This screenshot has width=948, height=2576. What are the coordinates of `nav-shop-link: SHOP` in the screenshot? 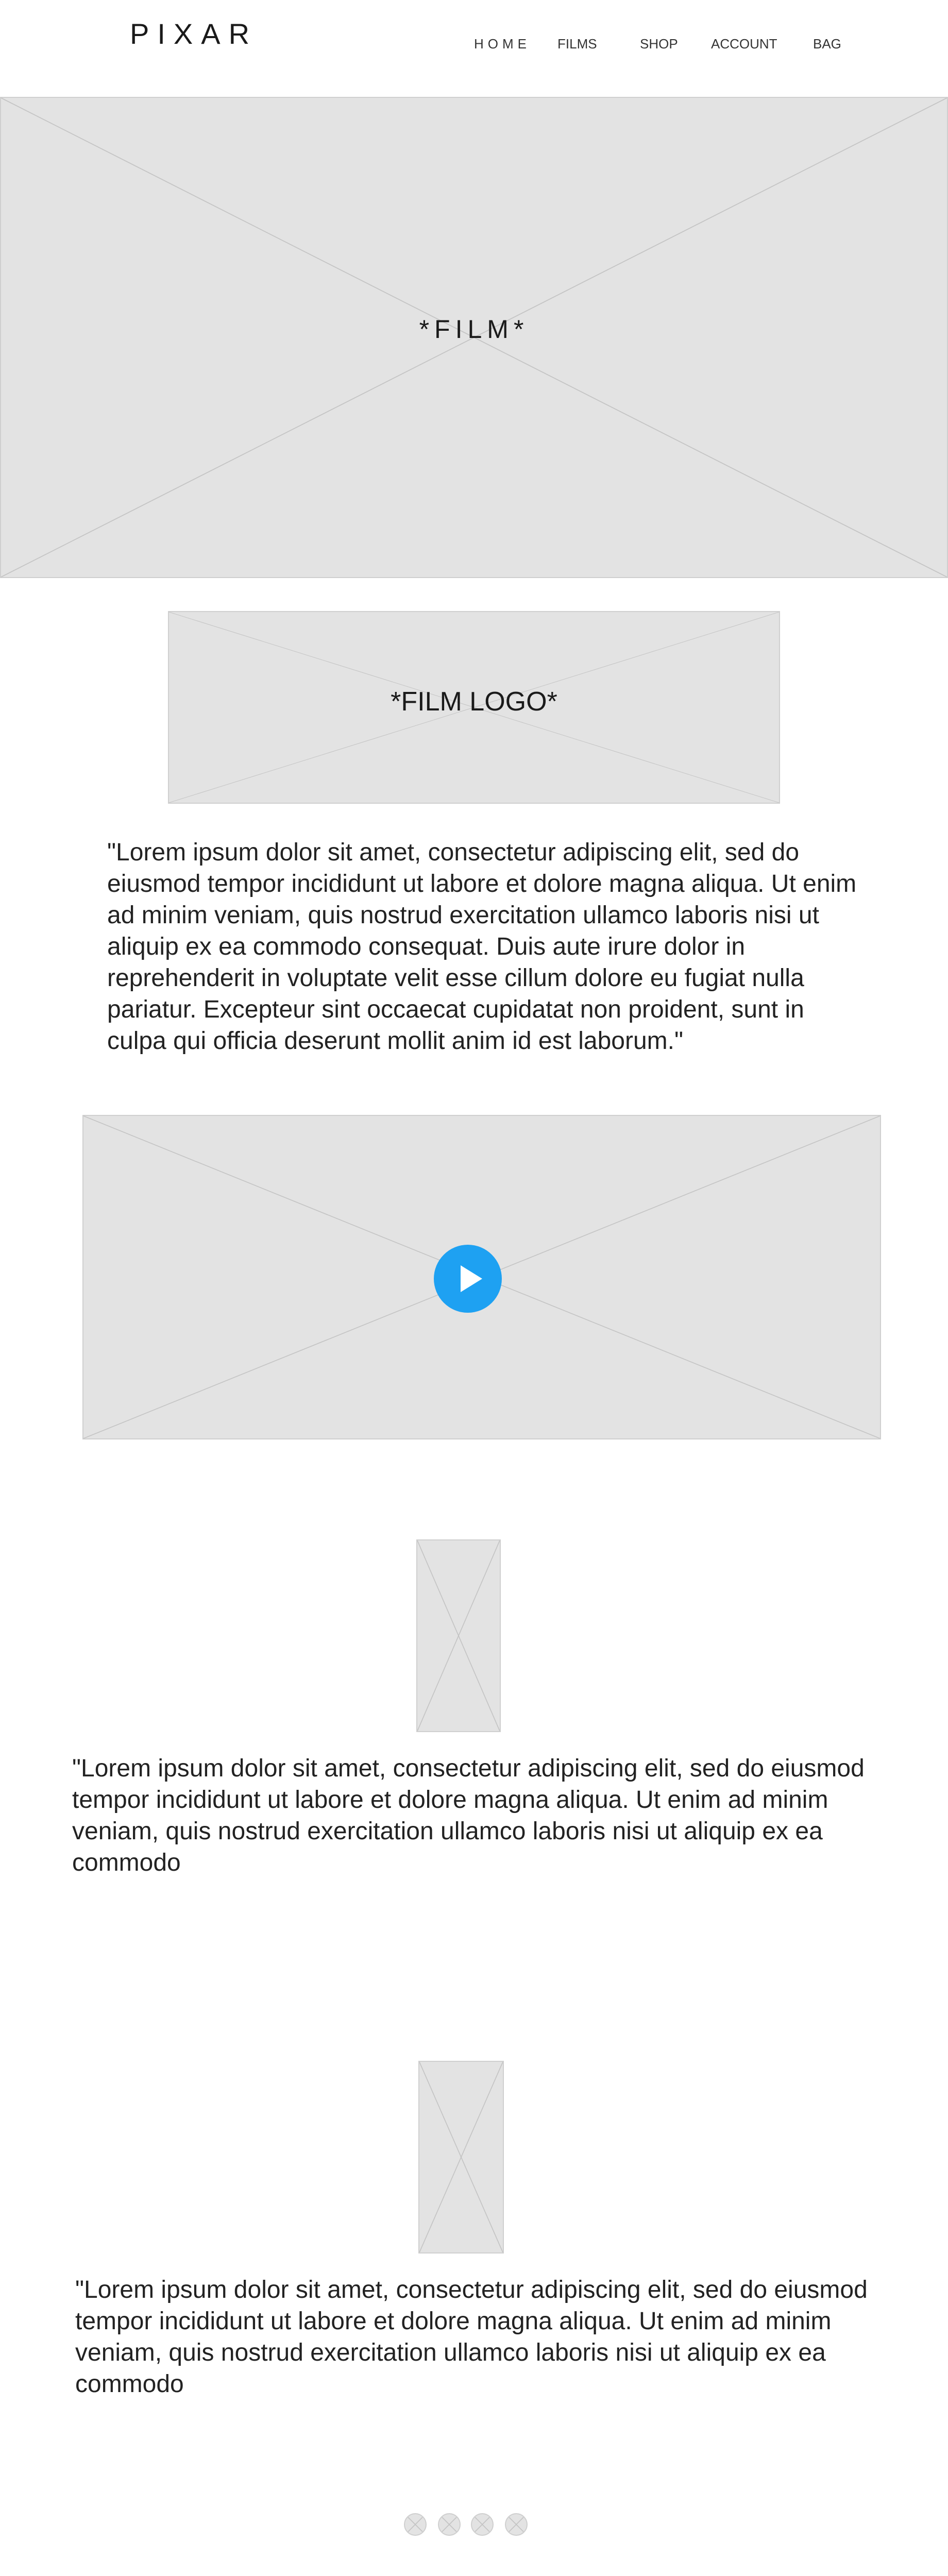 It's located at (659, 43).